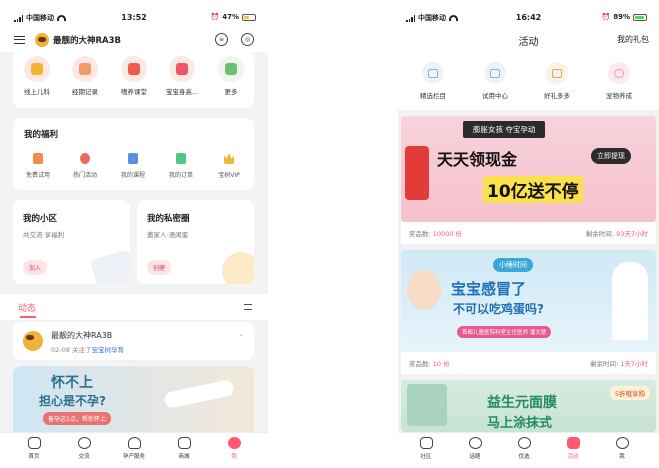 The height and width of the screenshot is (468, 659). What do you see at coordinates (134, 76) in the screenshot?
I see `tool-parenting-class: 嗜养课堂` at bounding box center [134, 76].